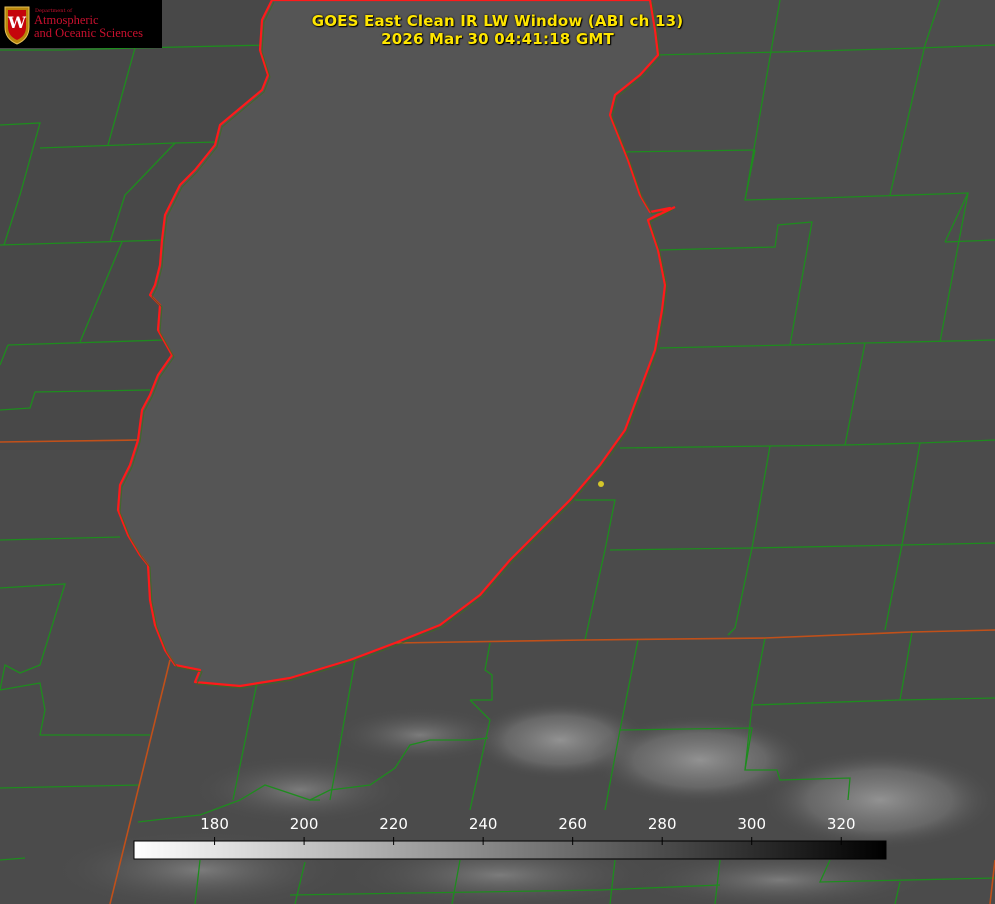 The width and height of the screenshot is (995, 904). What do you see at coordinates (214, 824) in the screenshot?
I see `colorbar-tick-label: 180` at bounding box center [214, 824].